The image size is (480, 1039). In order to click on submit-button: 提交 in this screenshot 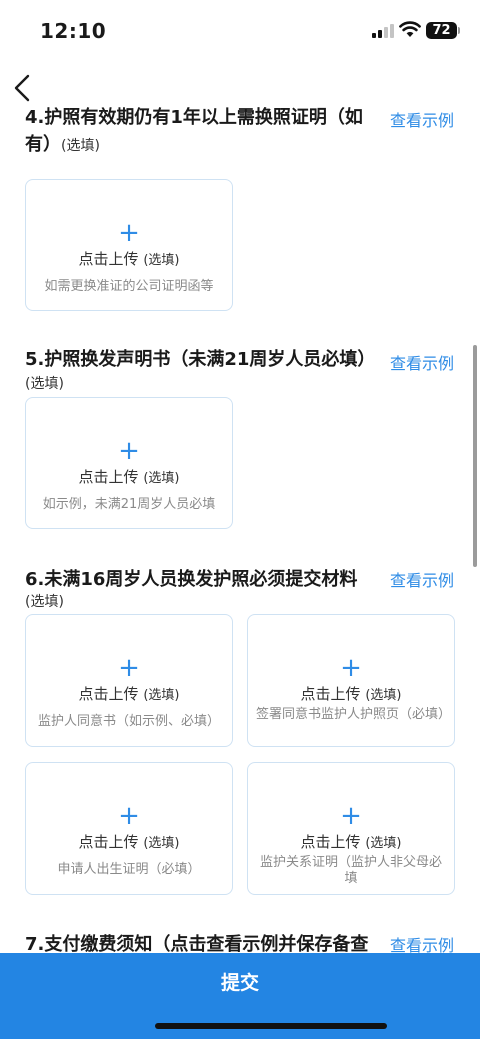, I will do `click(240, 983)`.